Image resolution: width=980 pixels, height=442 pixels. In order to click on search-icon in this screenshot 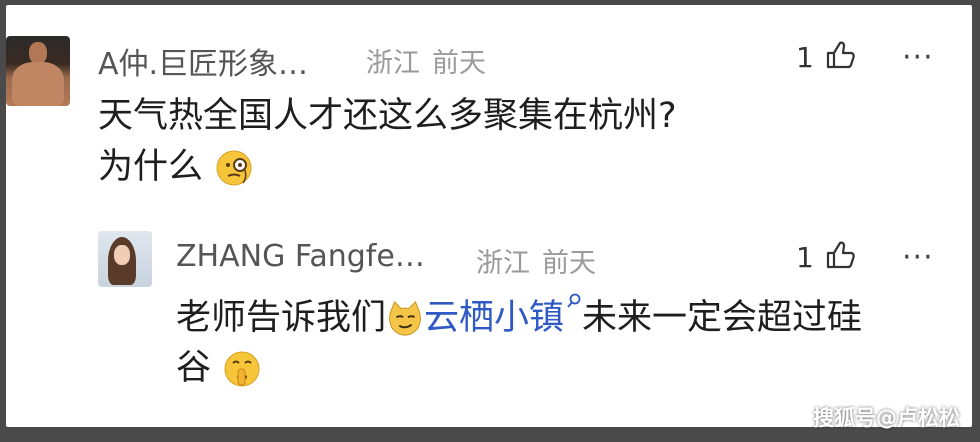, I will do `click(574, 302)`.